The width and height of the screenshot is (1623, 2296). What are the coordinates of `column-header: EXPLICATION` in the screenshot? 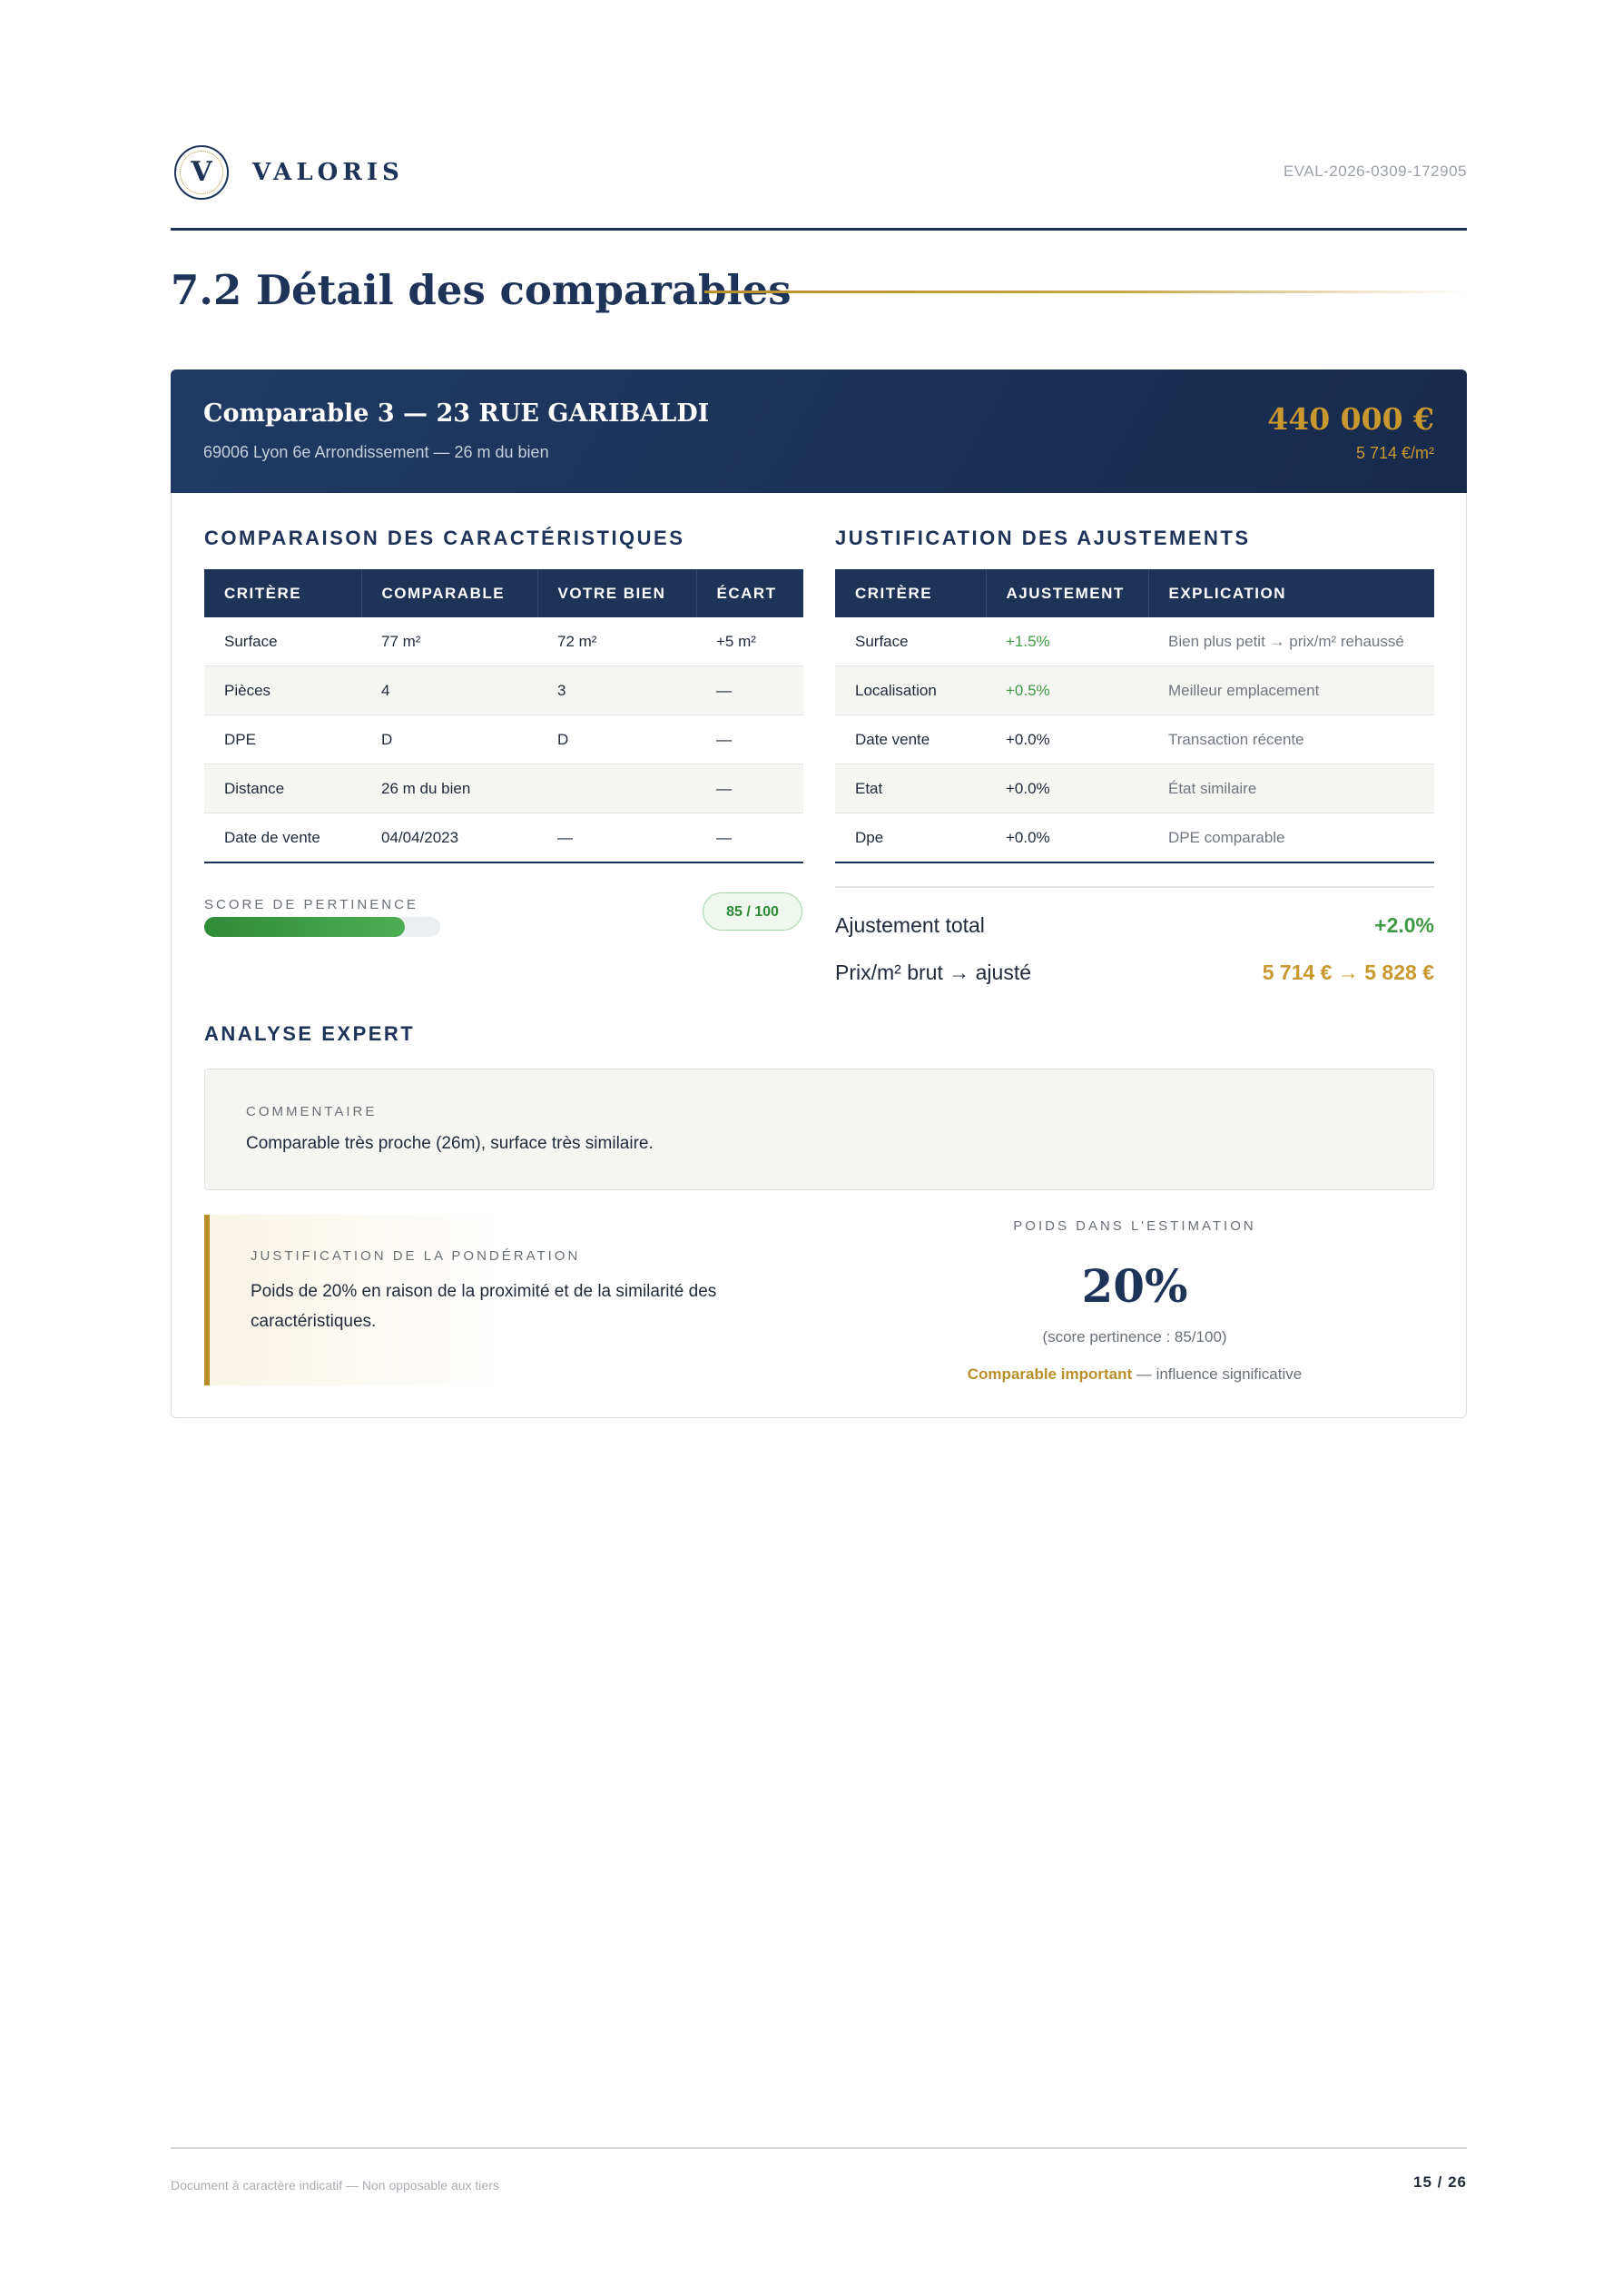 It's located at (1291, 593).